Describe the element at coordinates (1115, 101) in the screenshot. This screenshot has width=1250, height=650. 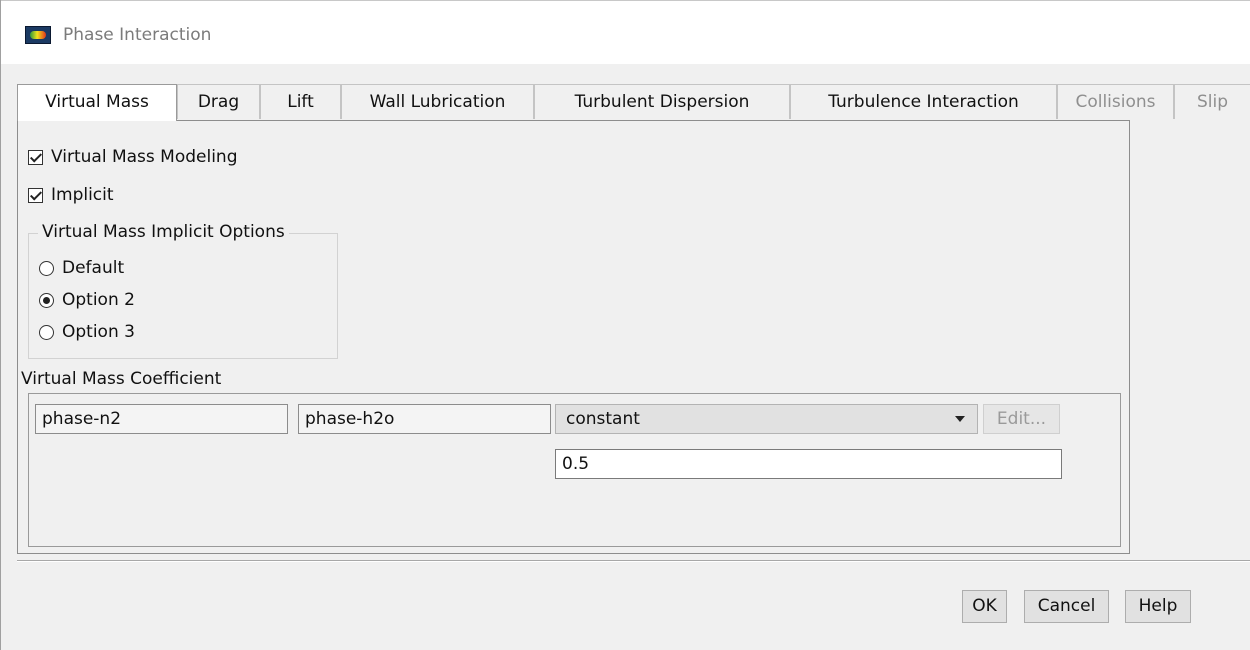
I see `tab-collisions: Collisions` at that location.